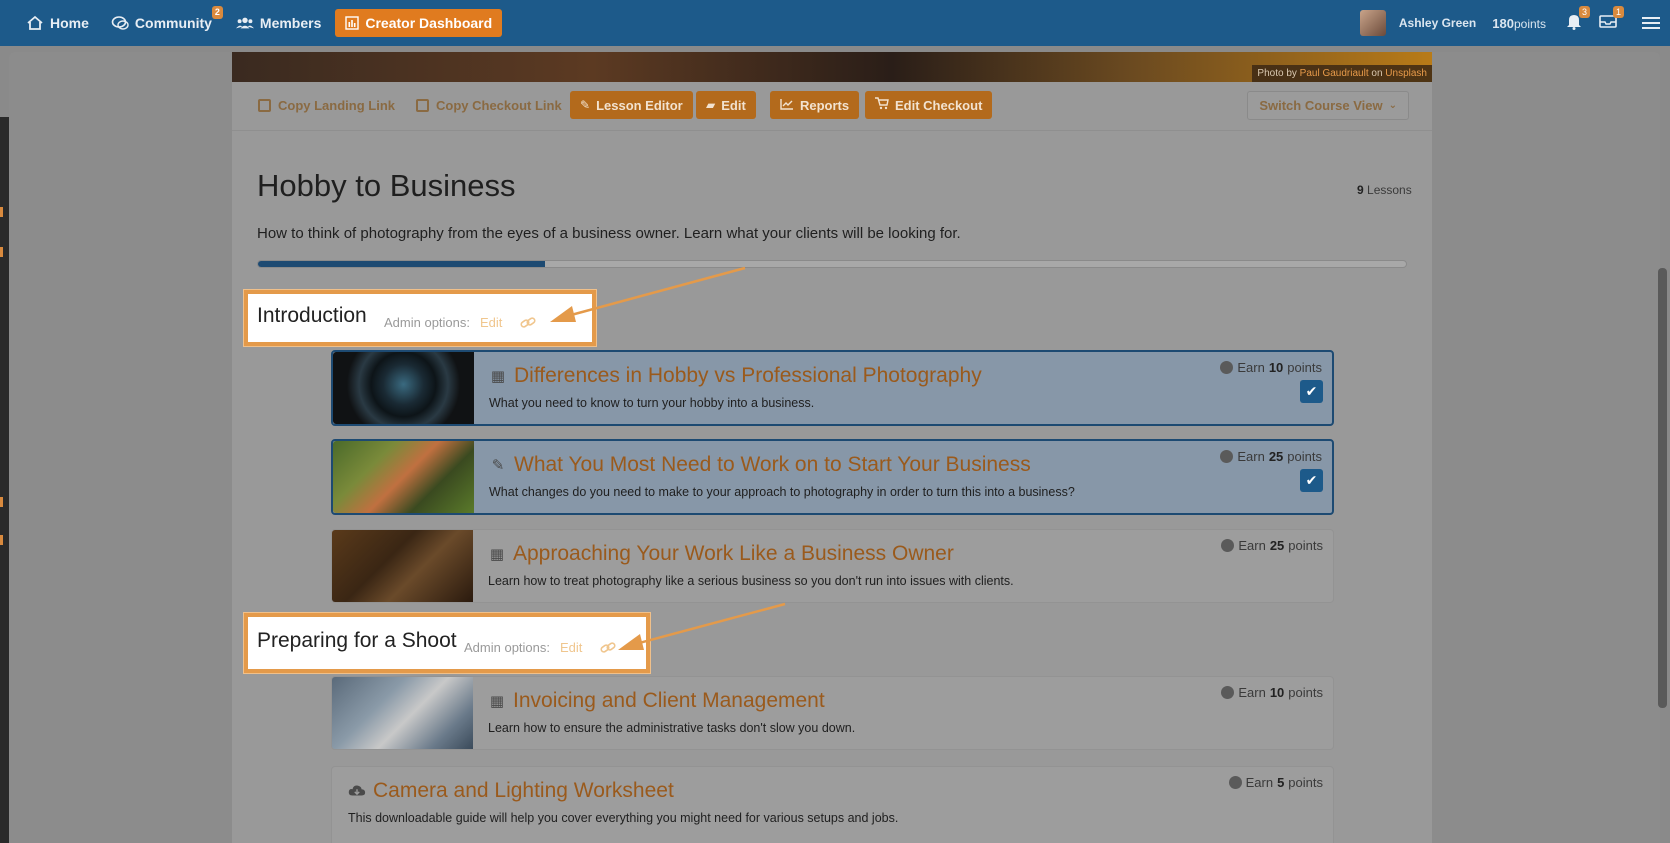 The width and height of the screenshot is (1670, 843). What do you see at coordinates (312, 315) in the screenshot?
I see `section-title: Introduction` at bounding box center [312, 315].